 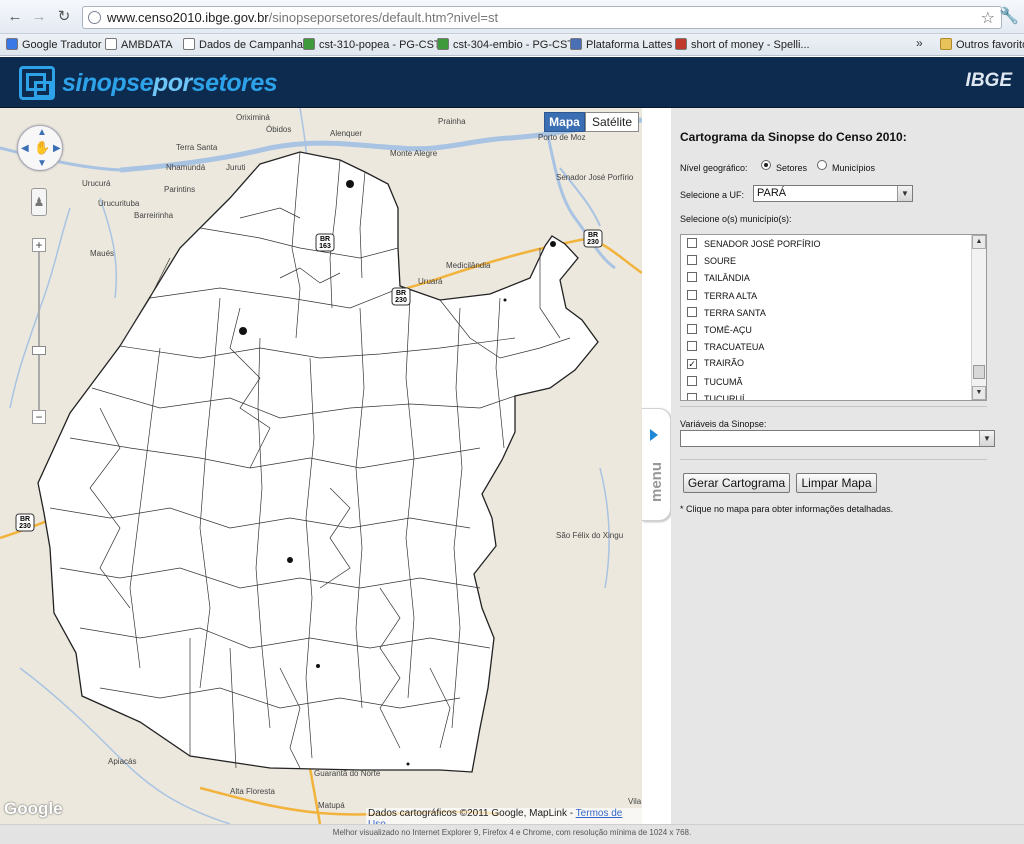 I want to click on url-path: /sinopseporsetores/default.htm?nivel=st, so click(x=383, y=17).